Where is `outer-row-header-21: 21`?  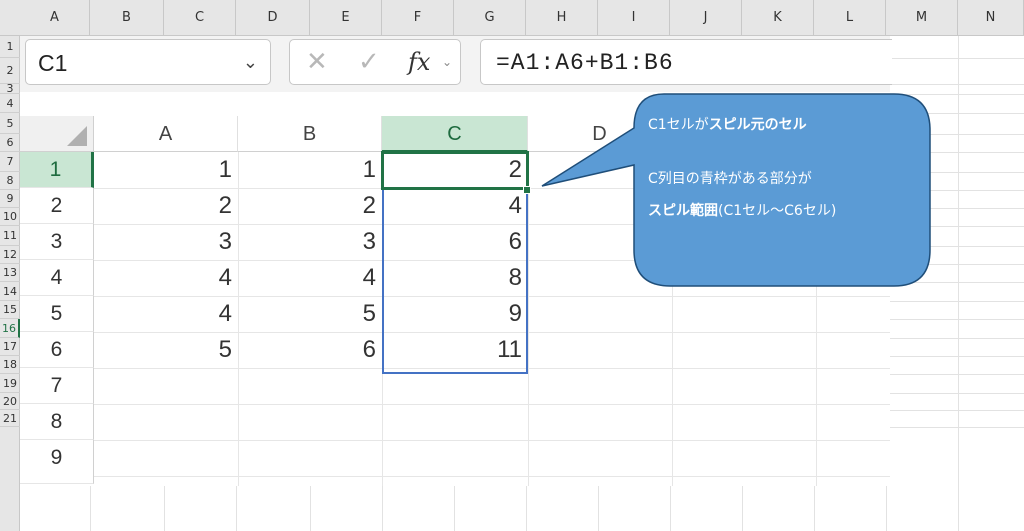 outer-row-header-21: 21 is located at coordinates (10, 418).